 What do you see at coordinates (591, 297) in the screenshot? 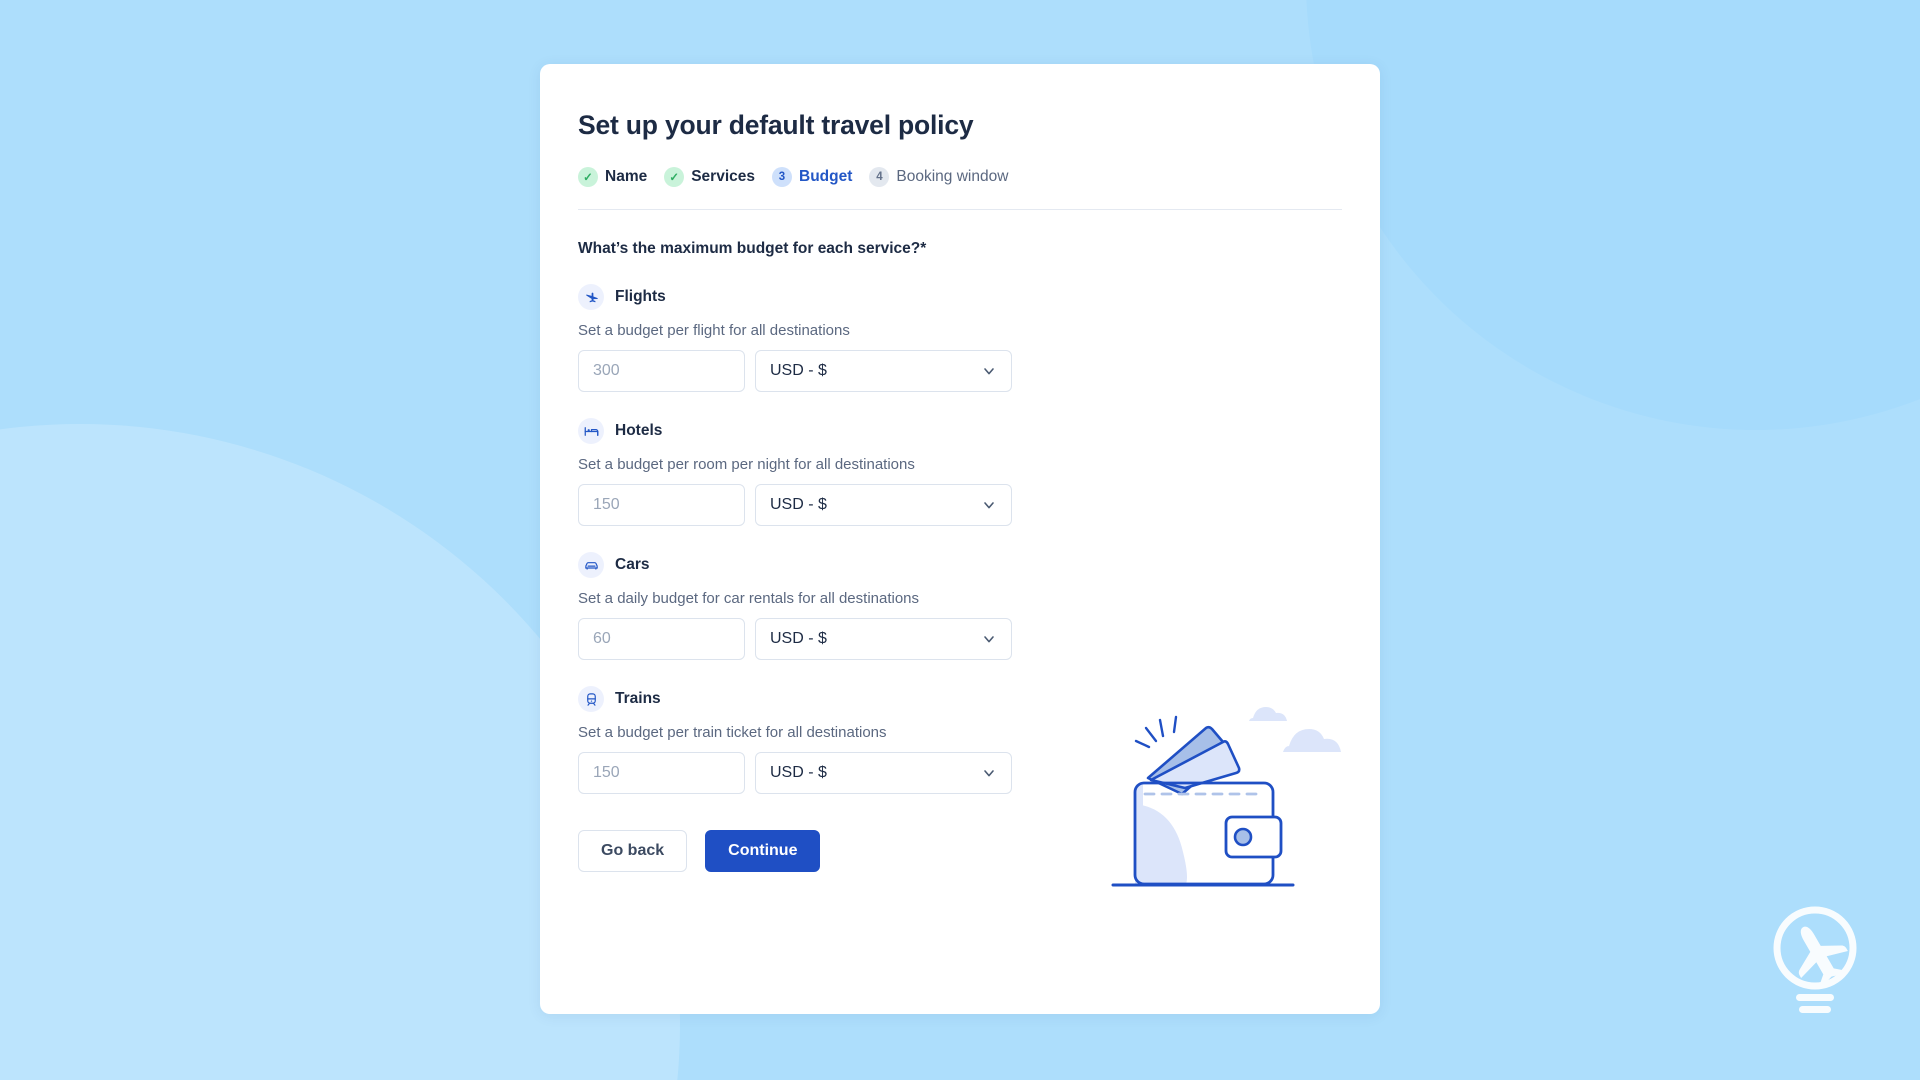
I see `airplane-icon` at bounding box center [591, 297].